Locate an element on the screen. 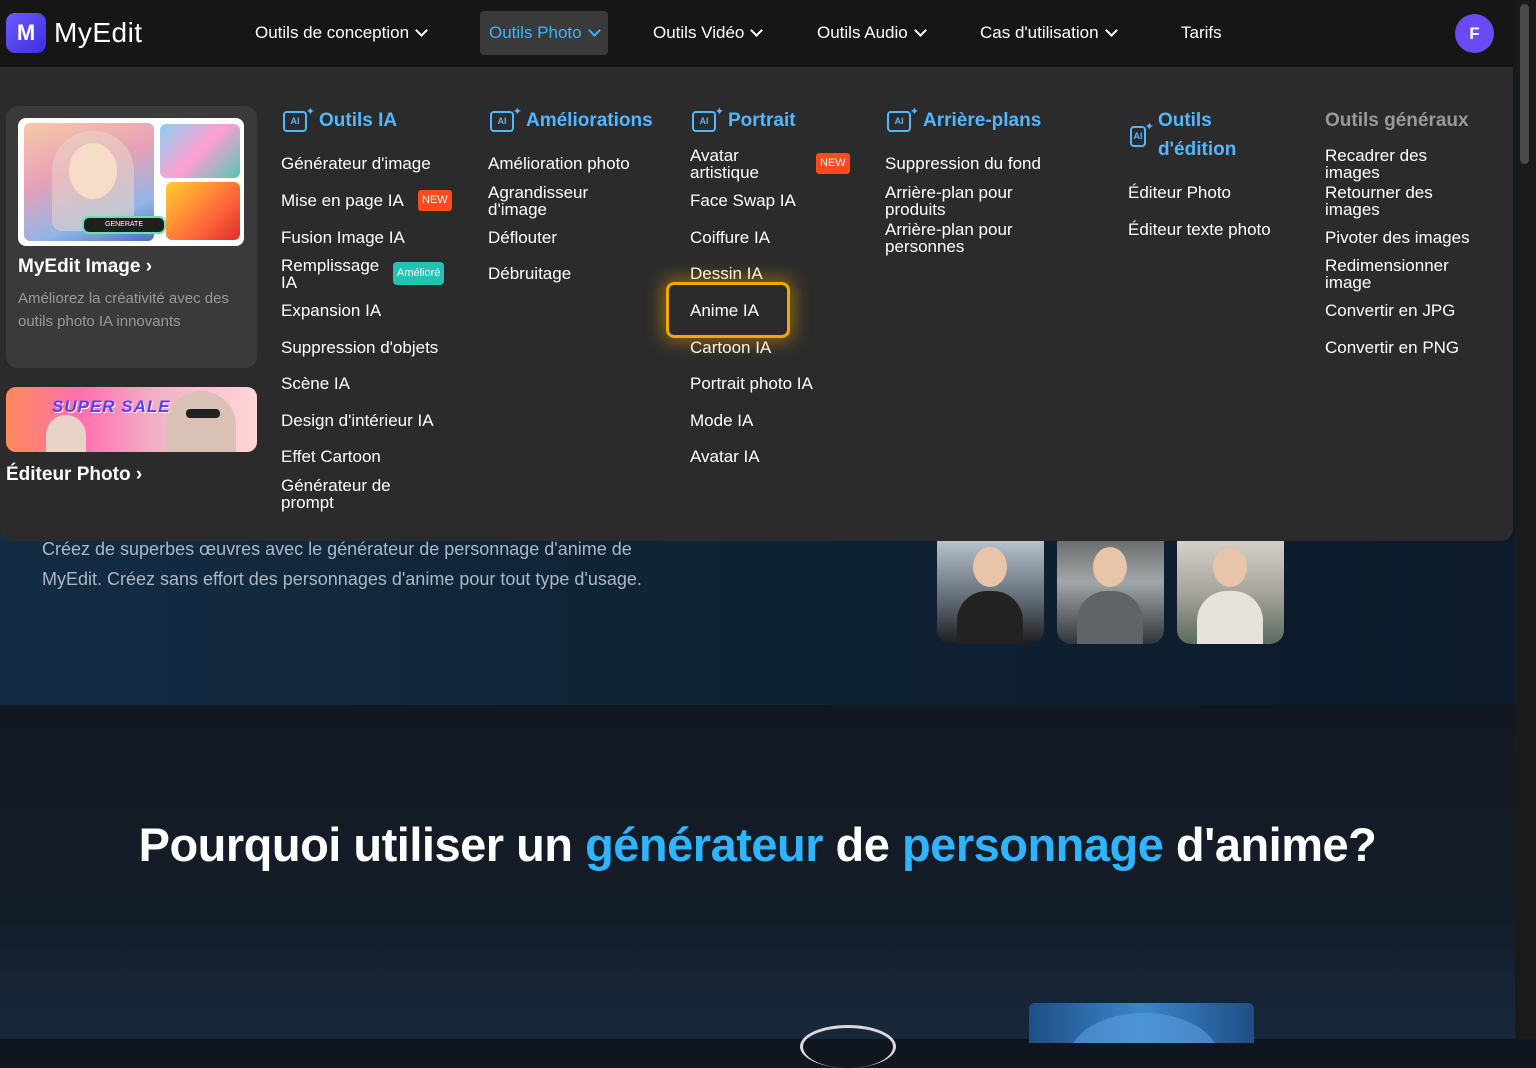  page-scrollbar is located at coordinates (1525, 519).